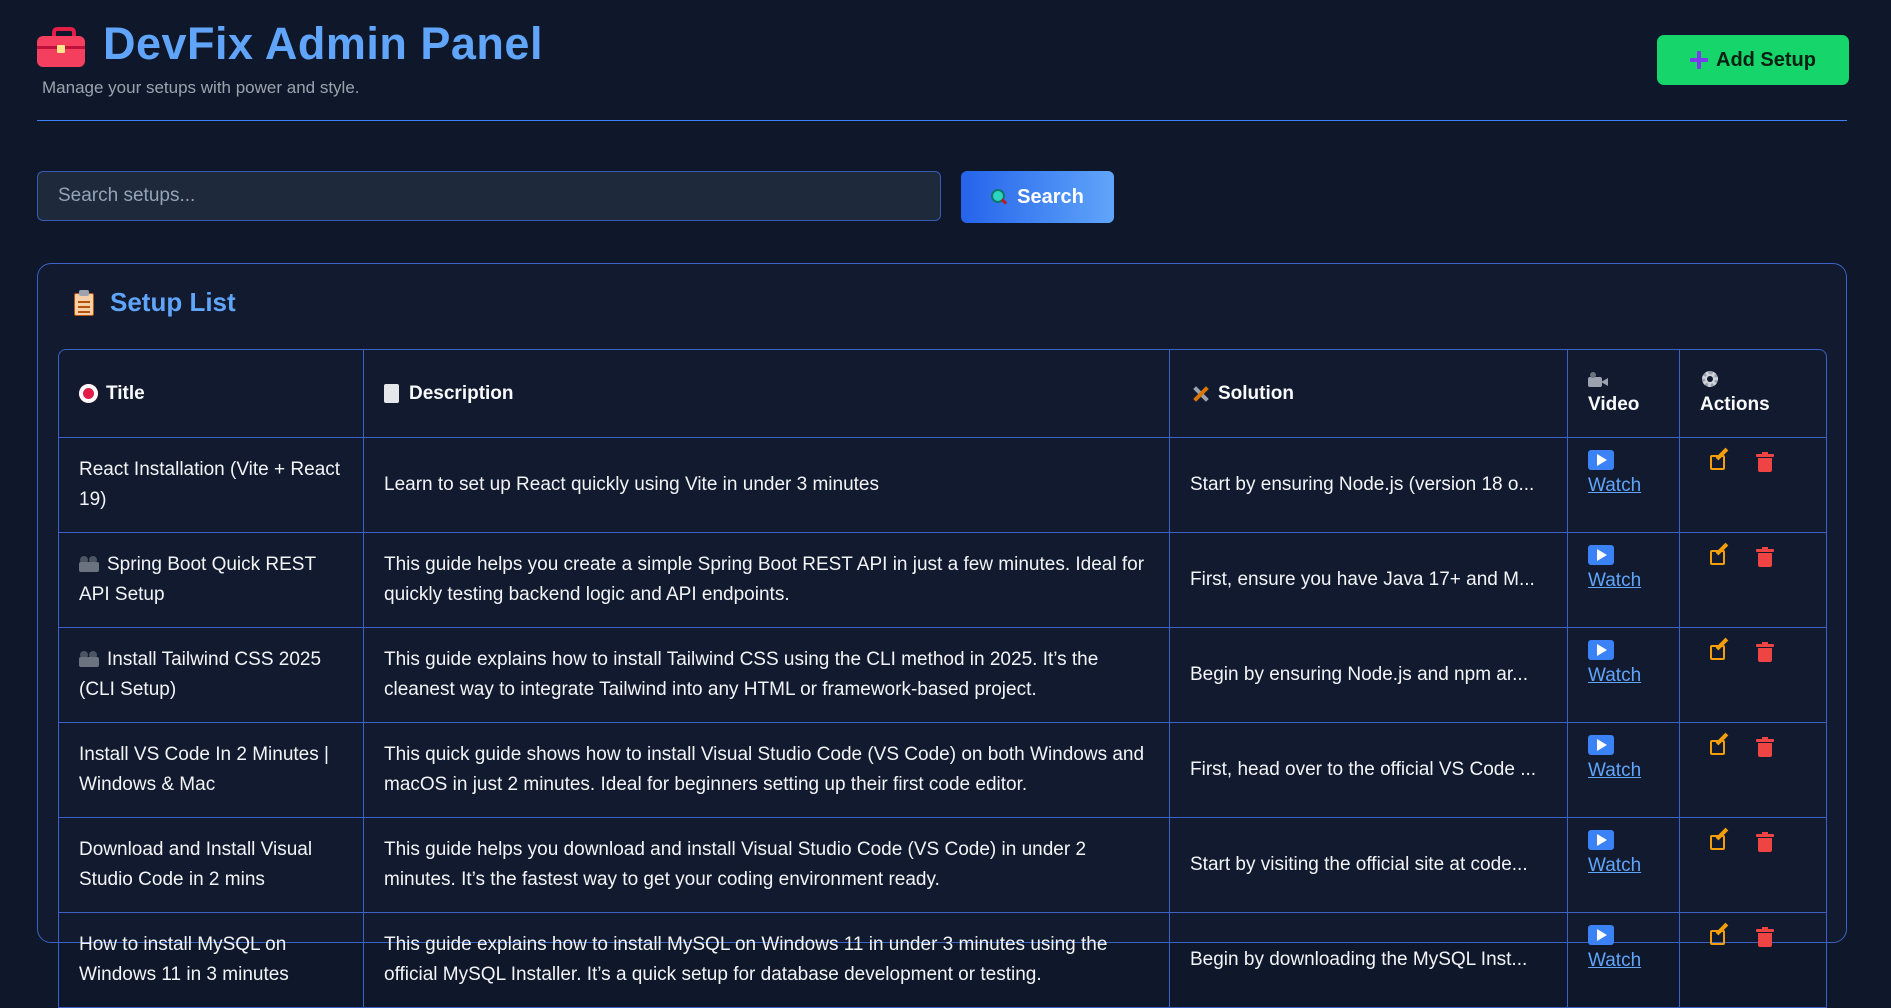 The width and height of the screenshot is (1891, 1008). I want to click on panel-header: Setup List, so click(155, 302).